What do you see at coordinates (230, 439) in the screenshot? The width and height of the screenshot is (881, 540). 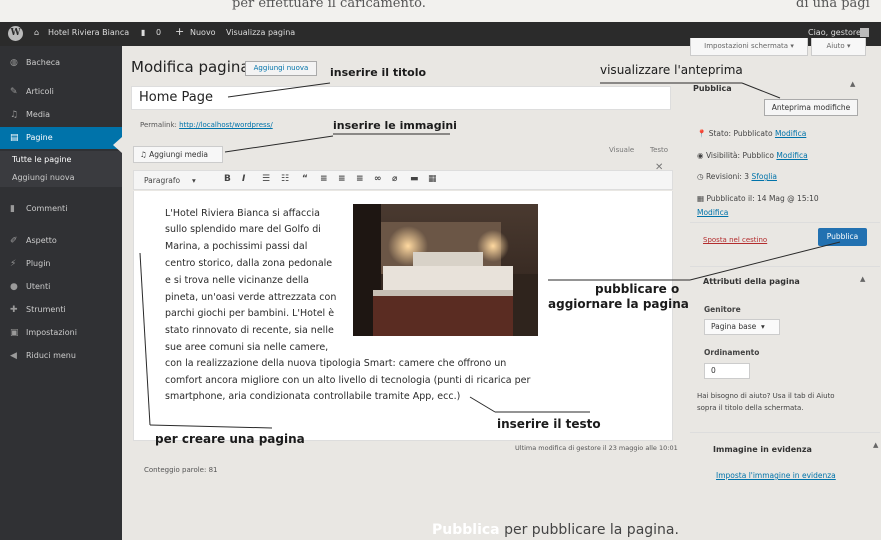 I see `annotation-create: per creare una pagina` at bounding box center [230, 439].